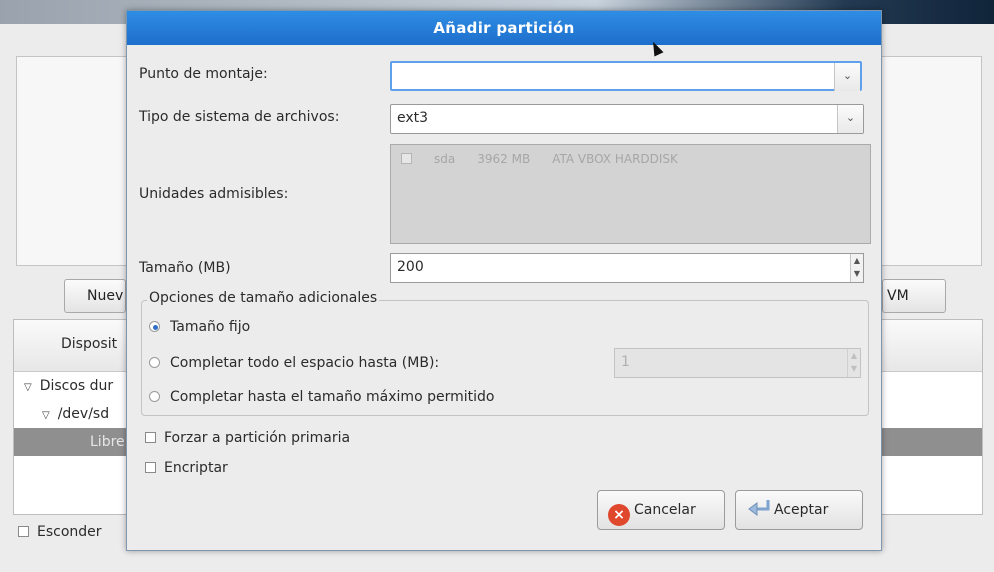  Describe the element at coordinates (550, 159) in the screenshot. I see `drive-row: sda 3962 MB ATA VBOX HARDDISK` at that location.